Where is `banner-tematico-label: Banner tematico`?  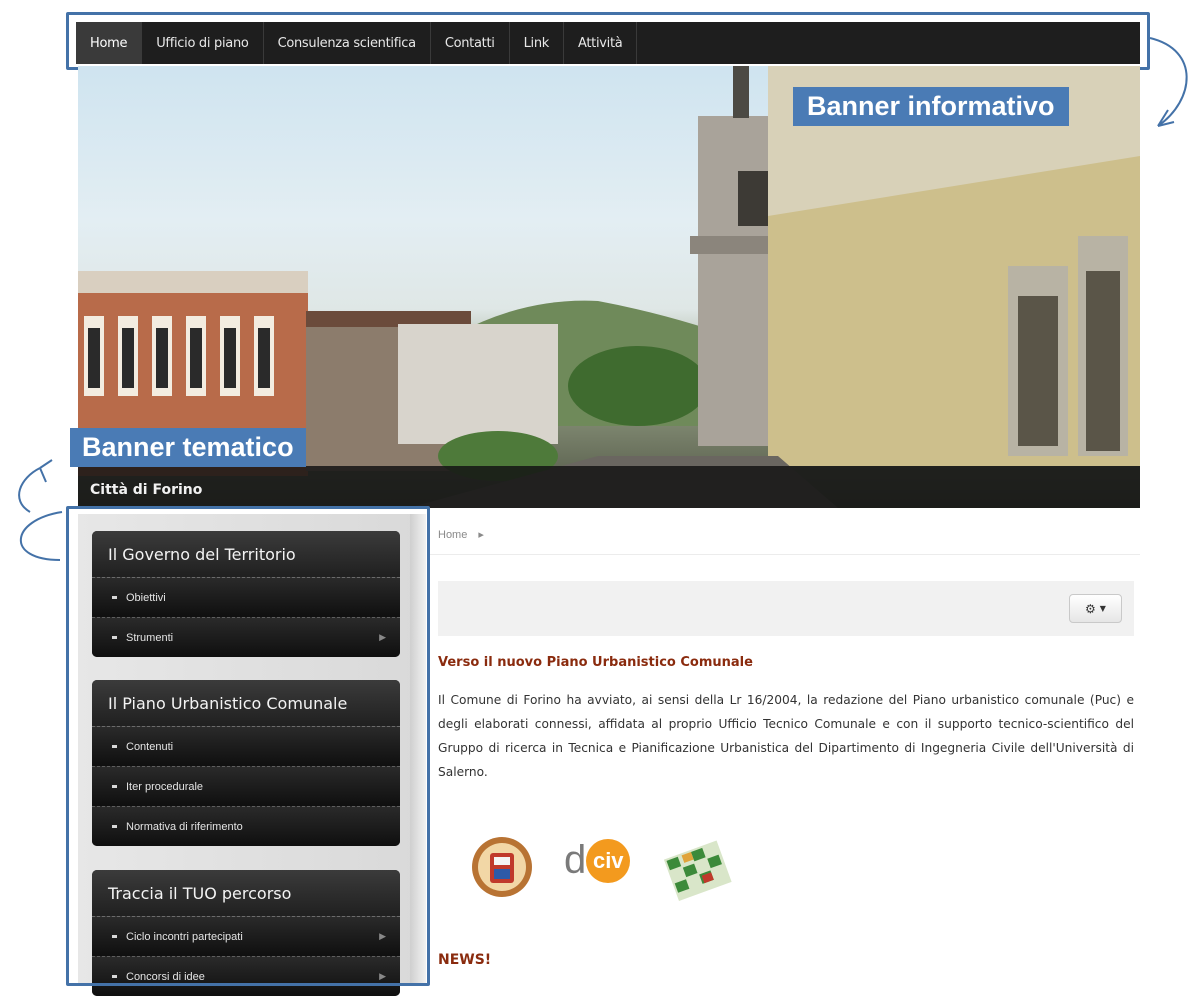
banner-tematico-label: Banner tematico is located at coordinates (188, 447).